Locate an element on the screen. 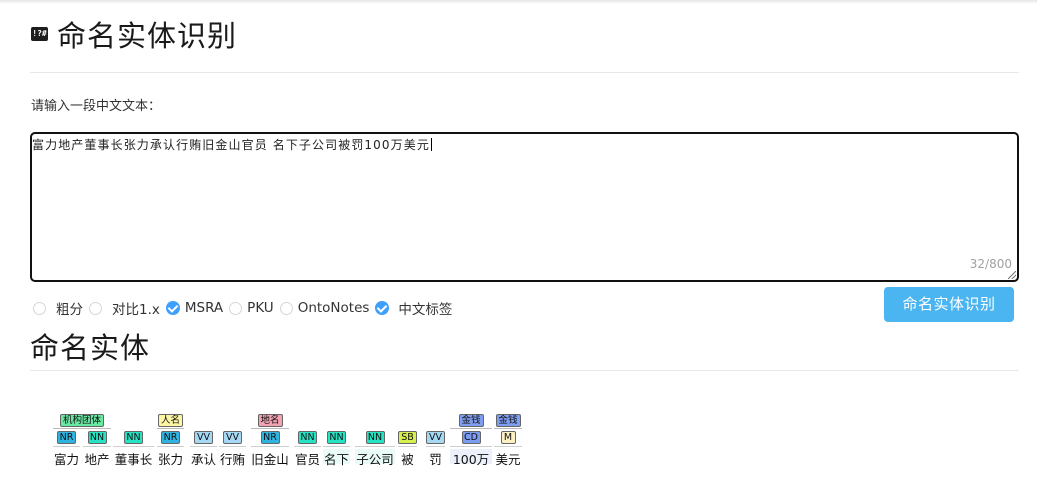 The height and width of the screenshot is (488, 1037). option-label: MSRA is located at coordinates (204, 308).